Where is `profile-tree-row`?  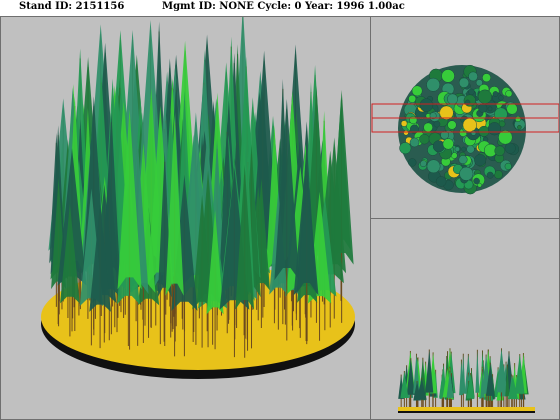
profile-tree-row is located at coordinates (463, 377).